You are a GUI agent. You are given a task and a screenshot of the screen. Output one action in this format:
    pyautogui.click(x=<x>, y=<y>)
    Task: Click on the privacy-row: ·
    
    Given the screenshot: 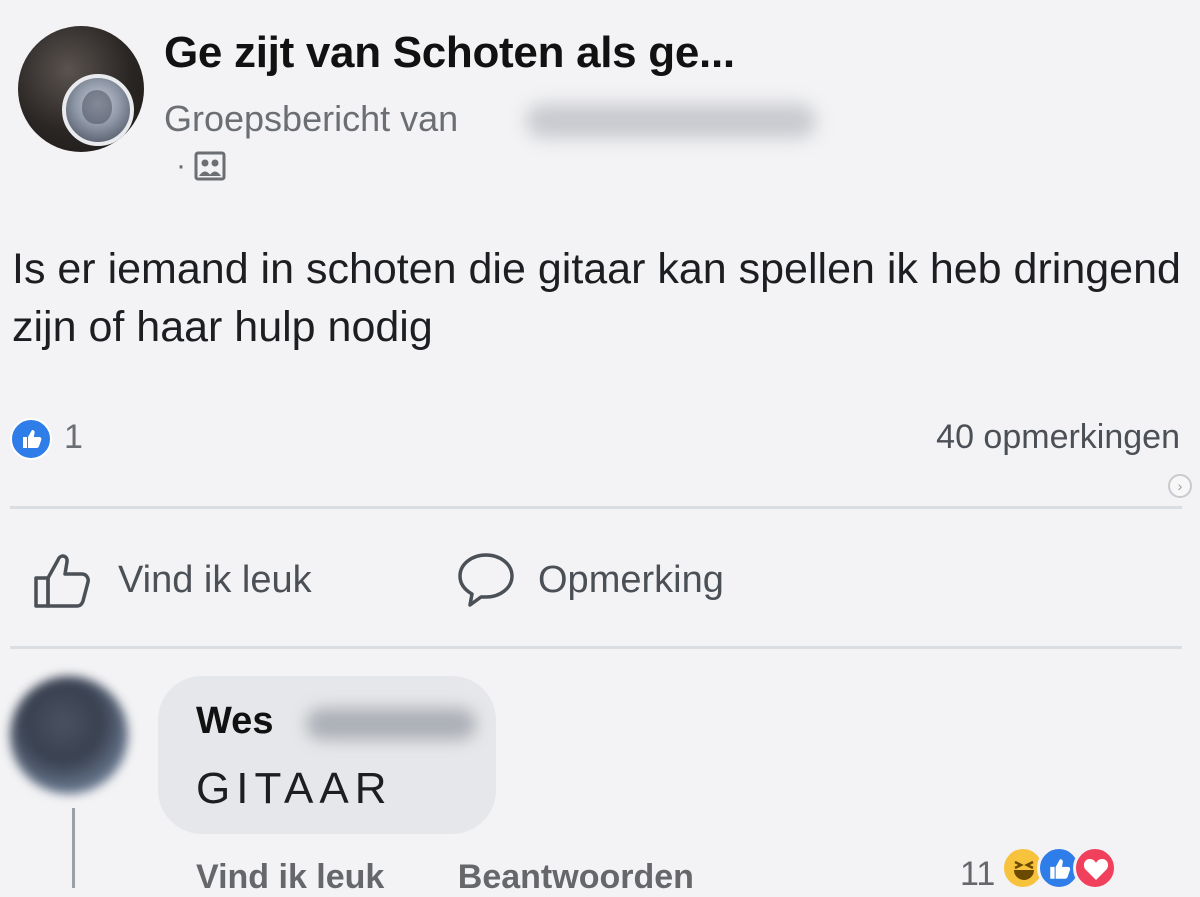 What is the action you would take?
    pyautogui.click(x=201, y=166)
    